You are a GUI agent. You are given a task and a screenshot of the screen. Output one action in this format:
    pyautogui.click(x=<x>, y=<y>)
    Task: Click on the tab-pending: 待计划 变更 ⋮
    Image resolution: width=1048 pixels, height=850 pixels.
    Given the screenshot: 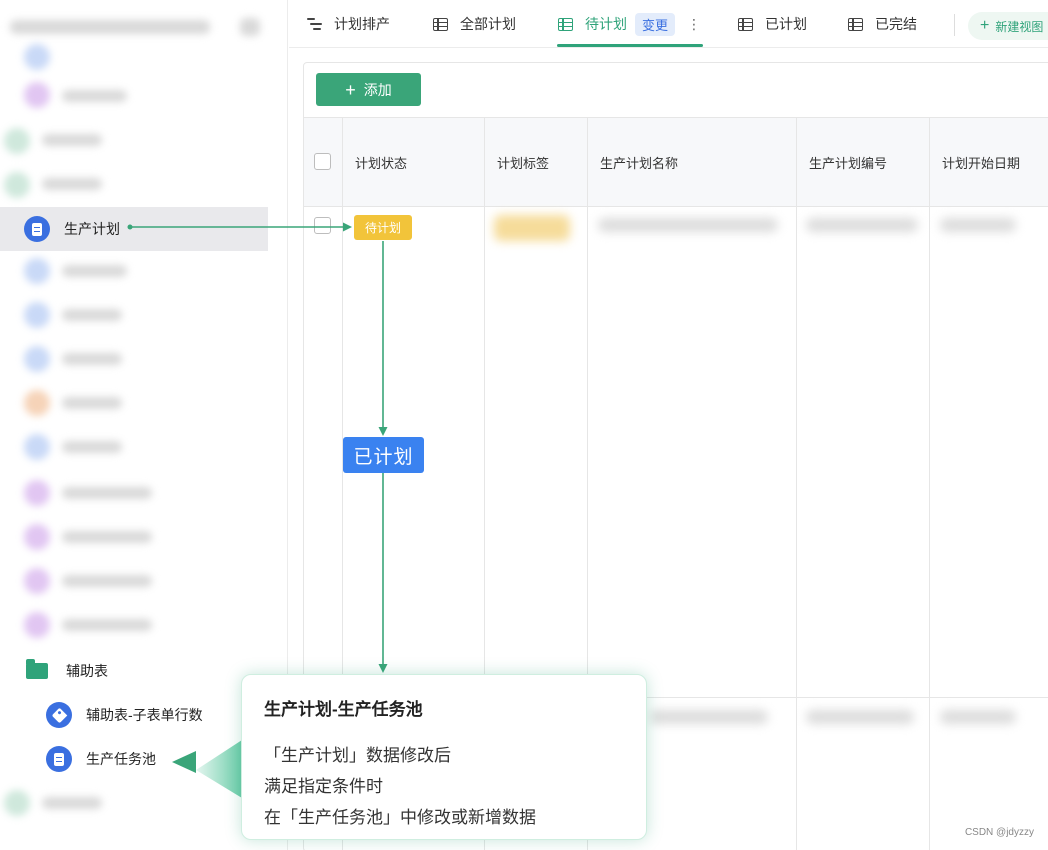 What is the action you would take?
    pyautogui.click(x=629, y=24)
    